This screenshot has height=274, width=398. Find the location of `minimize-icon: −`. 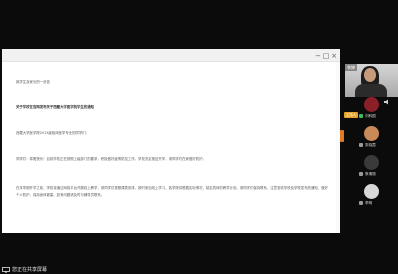

minimize-icon: − is located at coordinates (318, 56).